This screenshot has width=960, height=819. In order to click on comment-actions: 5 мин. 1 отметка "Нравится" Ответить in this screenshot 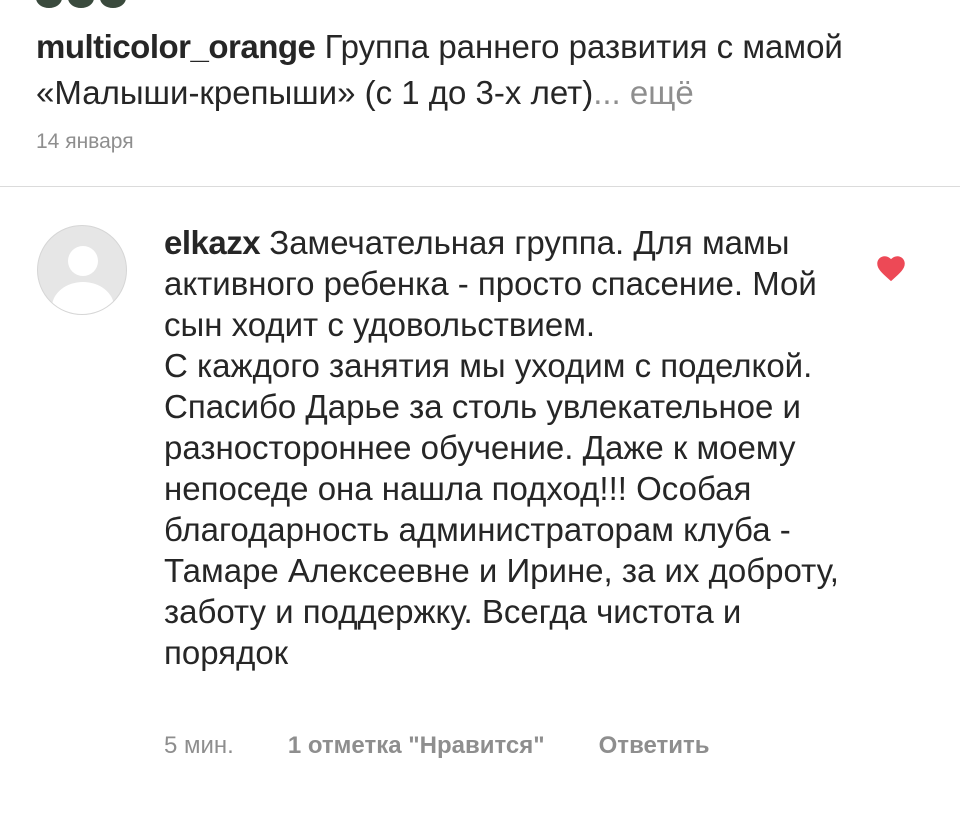, I will do `click(437, 746)`.